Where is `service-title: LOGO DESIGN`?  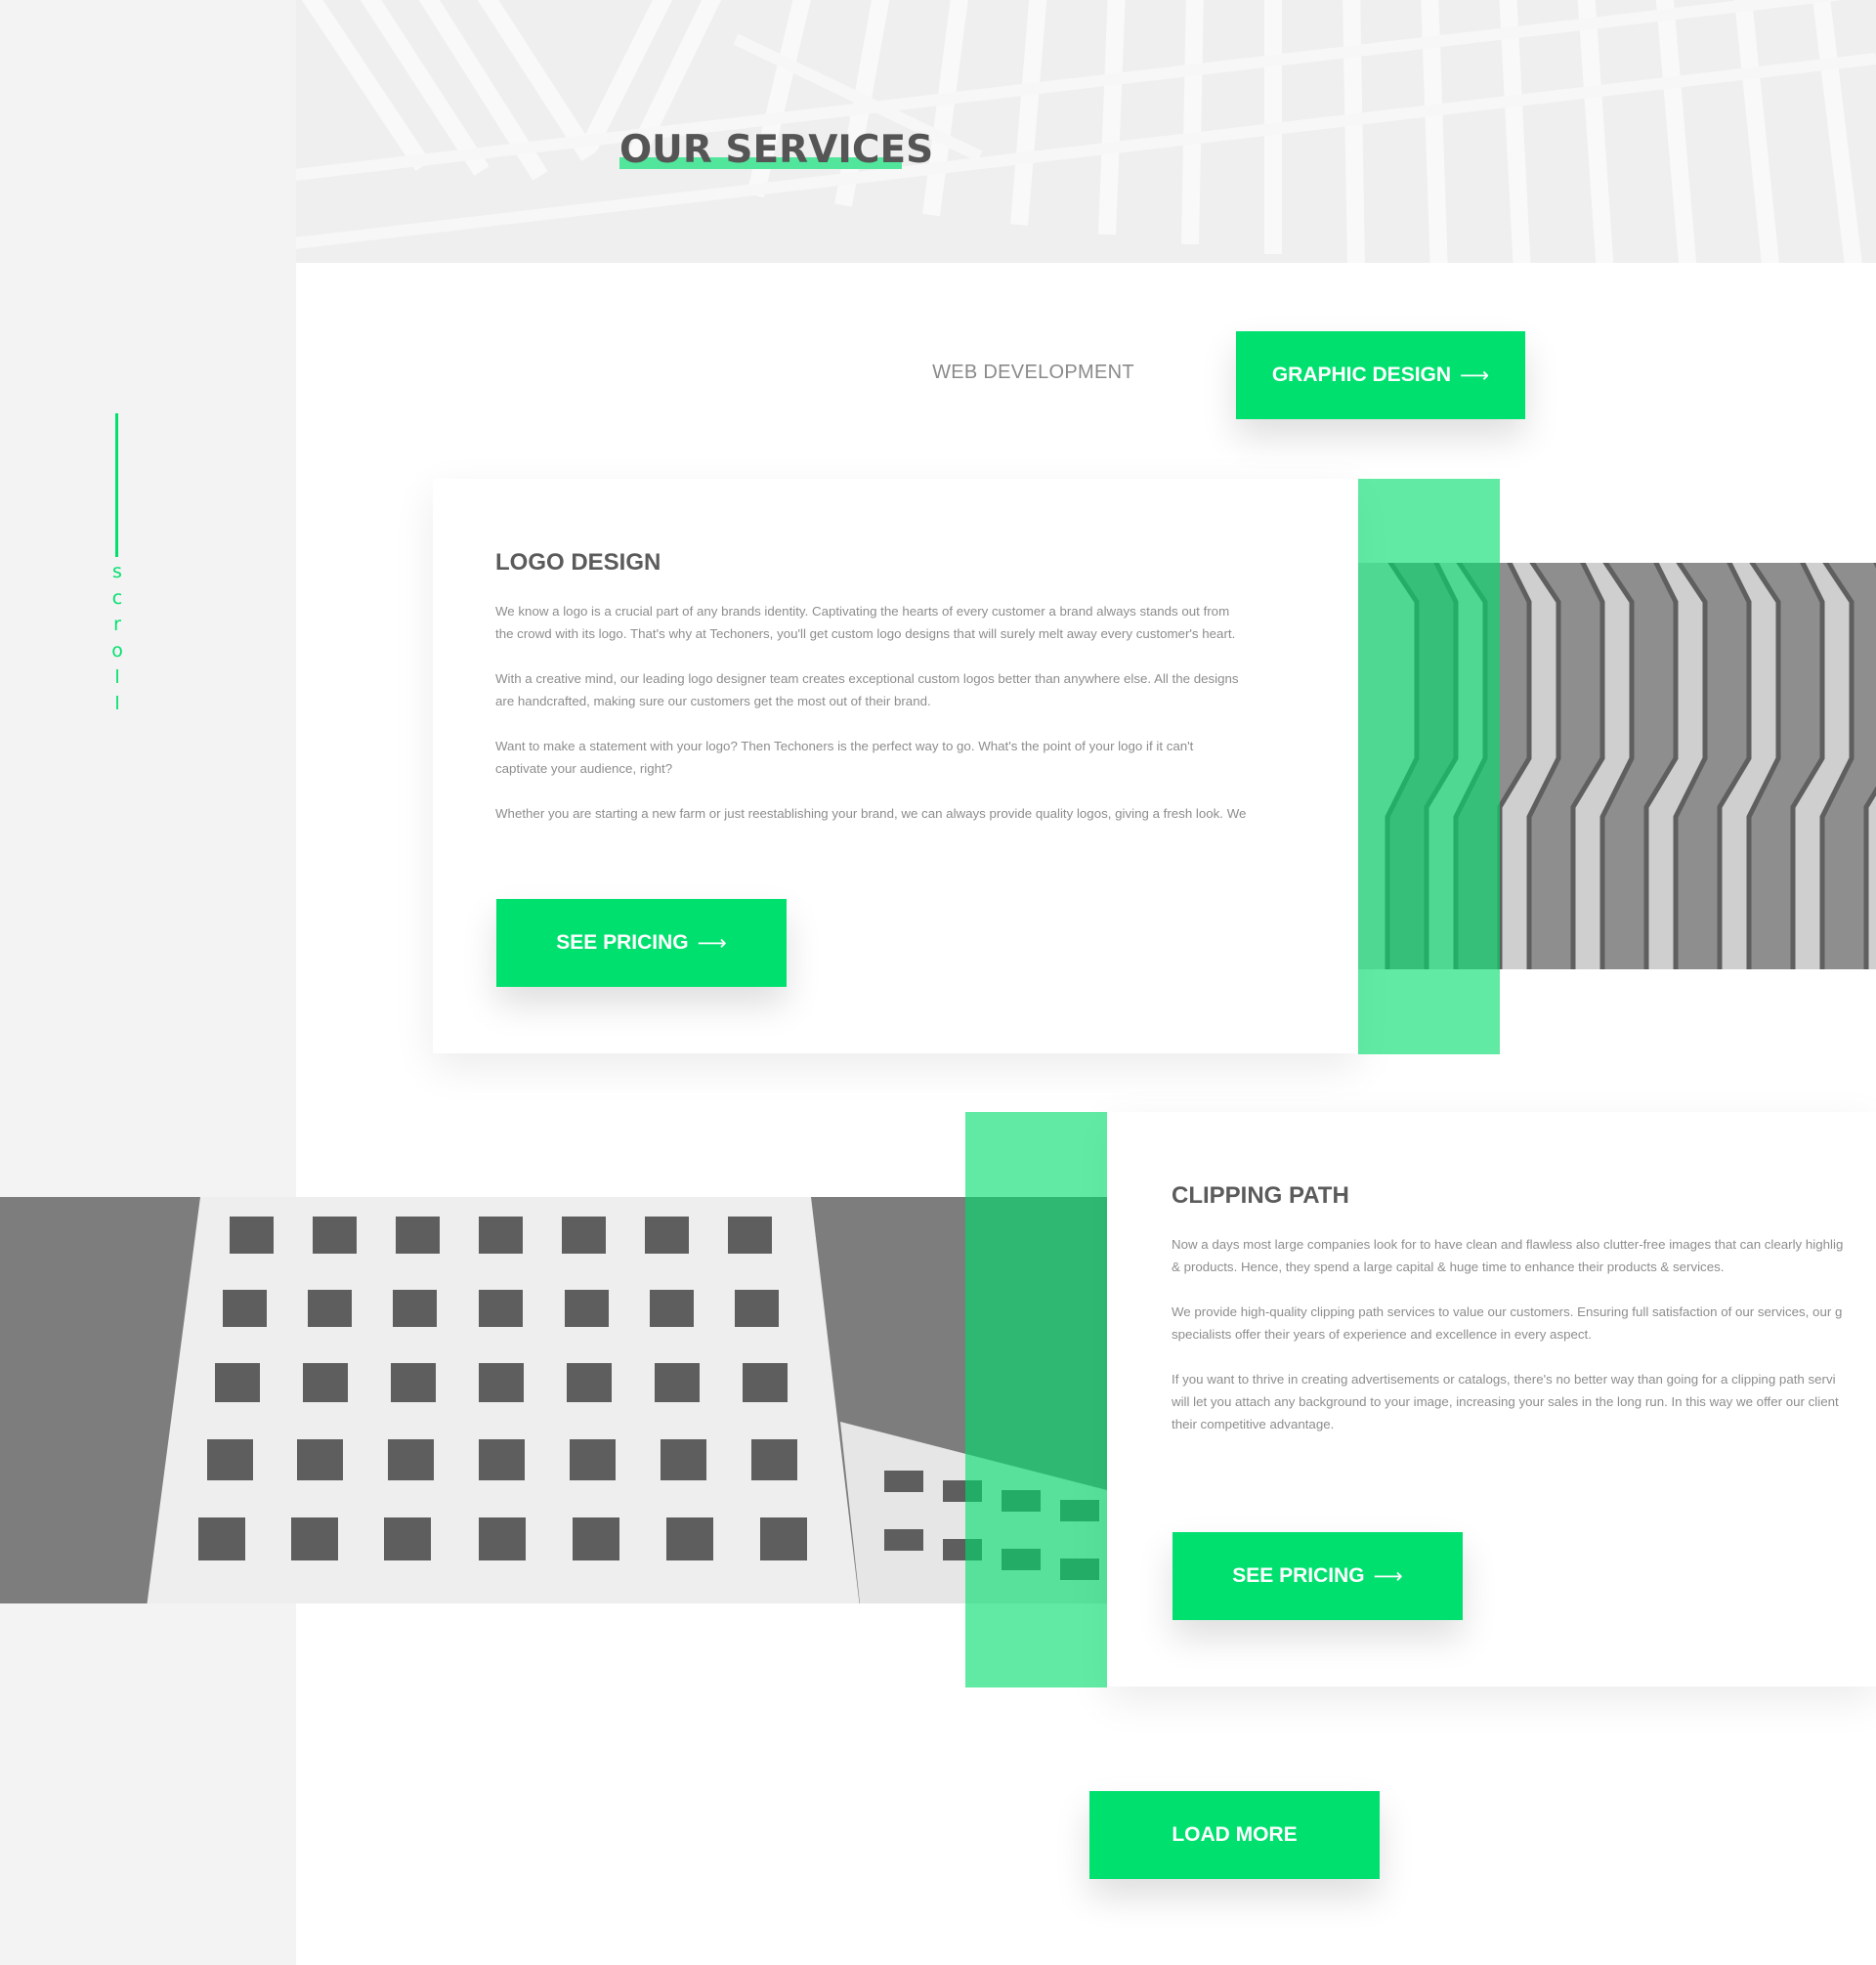
service-title: LOGO DESIGN is located at coordinates (578, 562).